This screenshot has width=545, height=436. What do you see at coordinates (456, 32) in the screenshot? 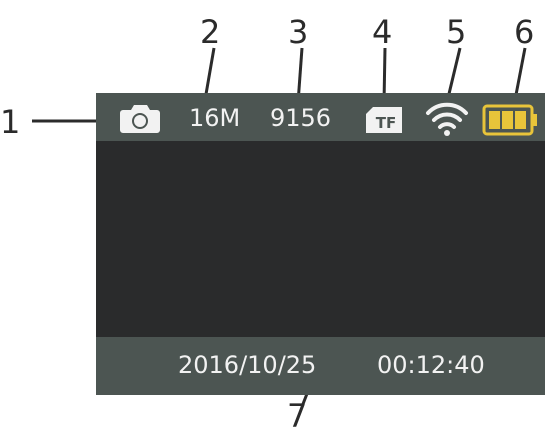
I see `callout-5: 5` at bounding box center [456, 32].